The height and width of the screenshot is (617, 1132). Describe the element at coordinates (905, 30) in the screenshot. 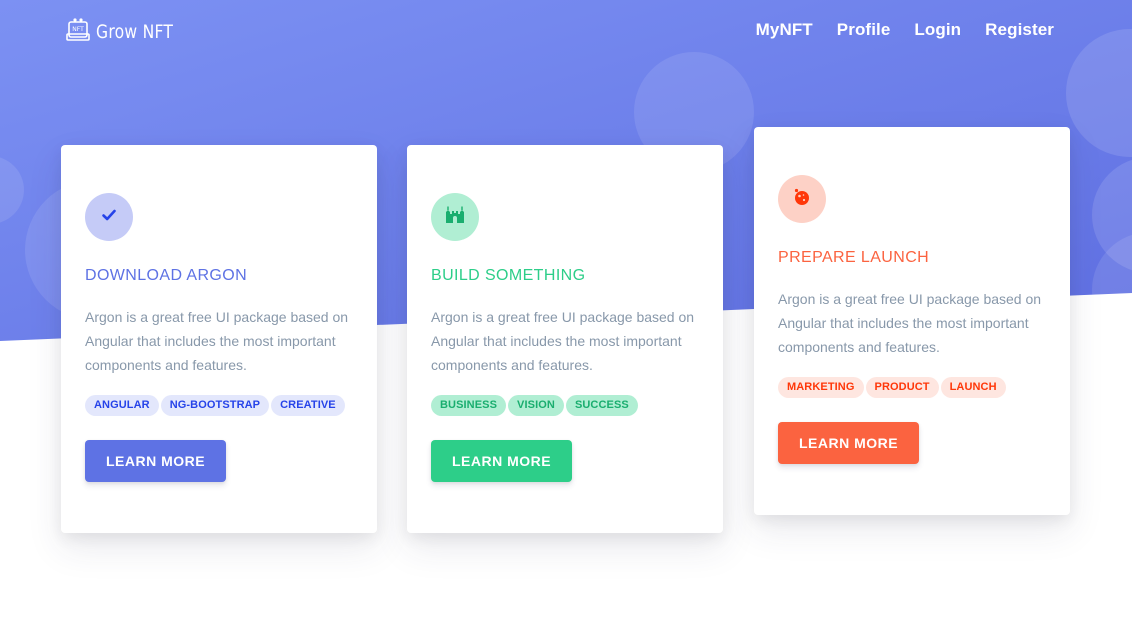

I see `nav-links: MyNFT Profile Login Register` at that location.